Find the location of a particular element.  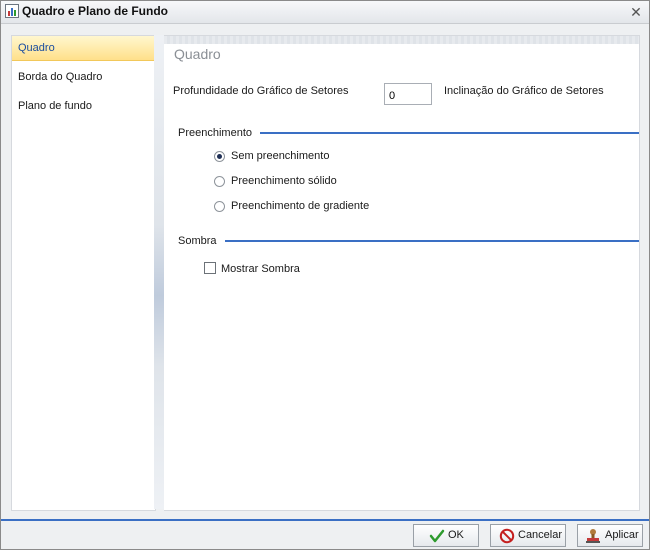

radio-preenchimento-solido is located at coordinates (219, 181).